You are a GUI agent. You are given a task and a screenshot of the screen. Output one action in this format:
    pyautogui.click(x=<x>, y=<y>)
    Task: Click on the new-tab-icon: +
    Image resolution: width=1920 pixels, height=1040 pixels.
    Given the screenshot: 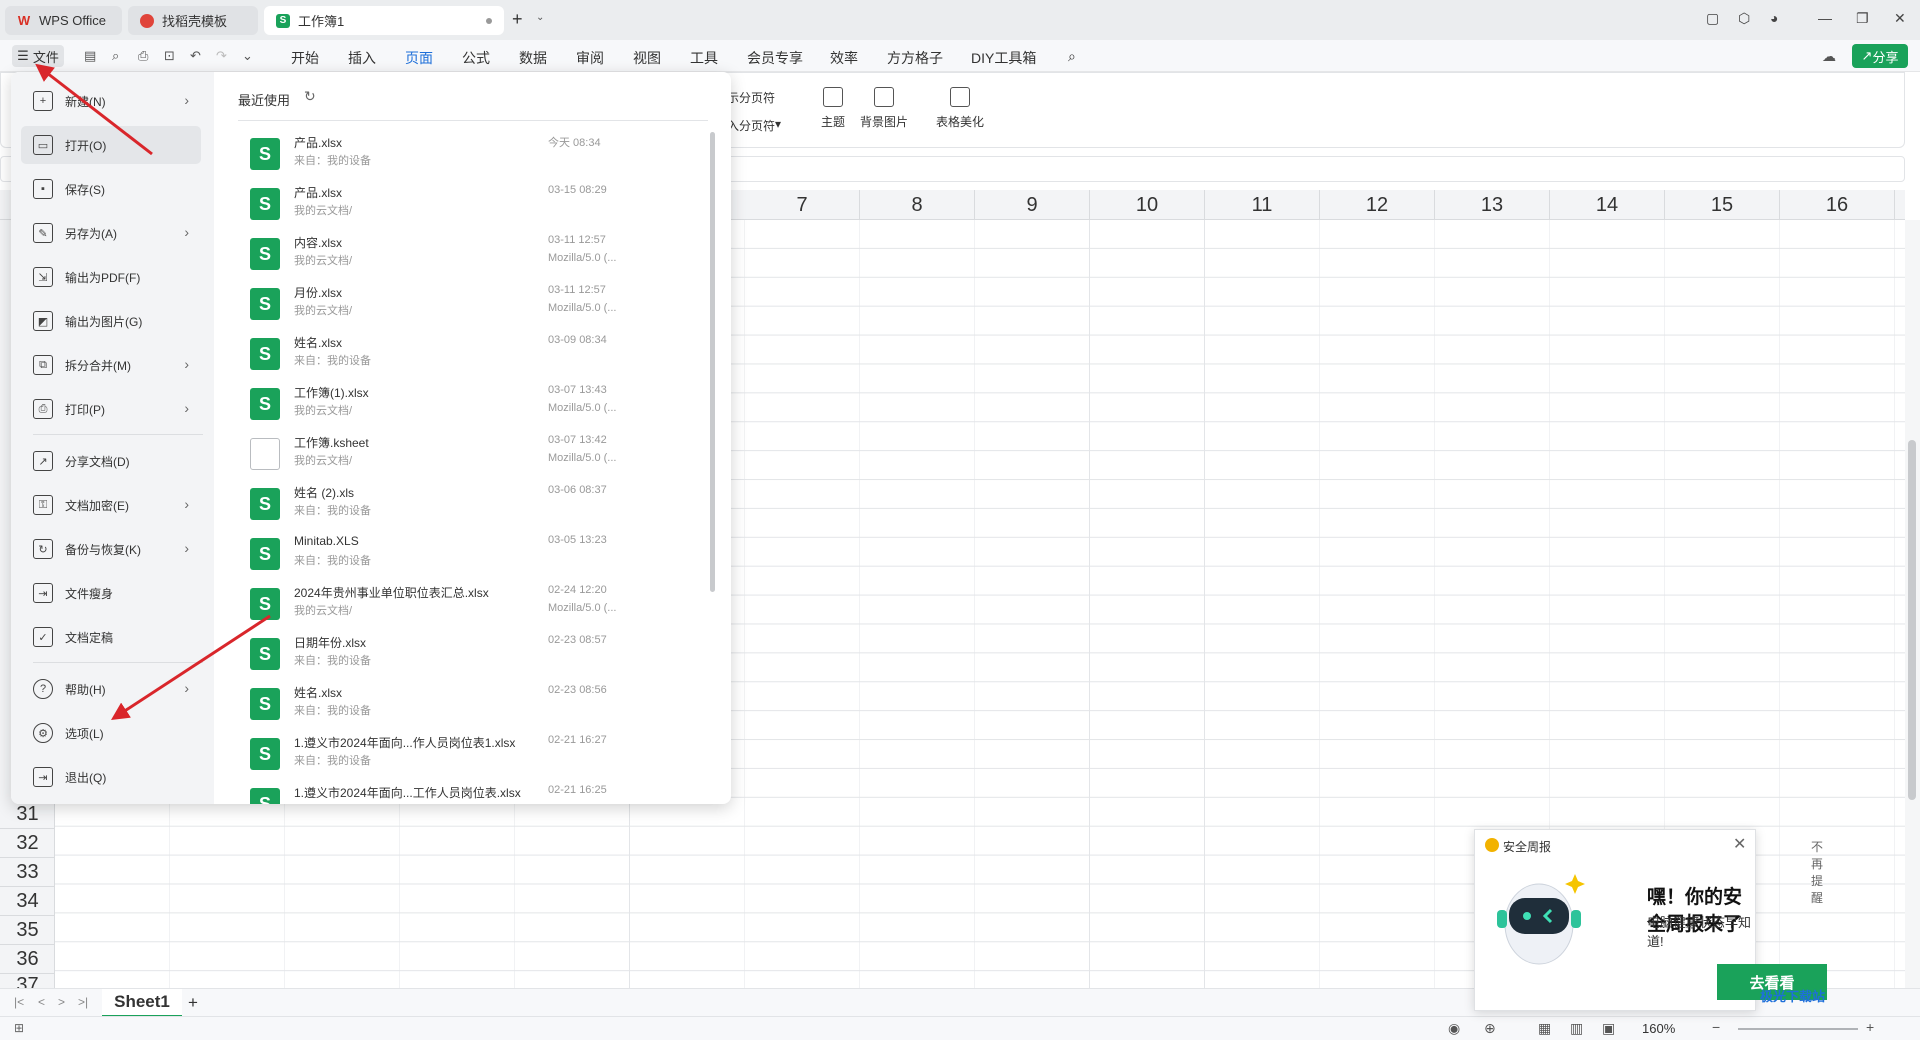 What is the action you would take?
    pyautogui.click(x=517, y=19)
    